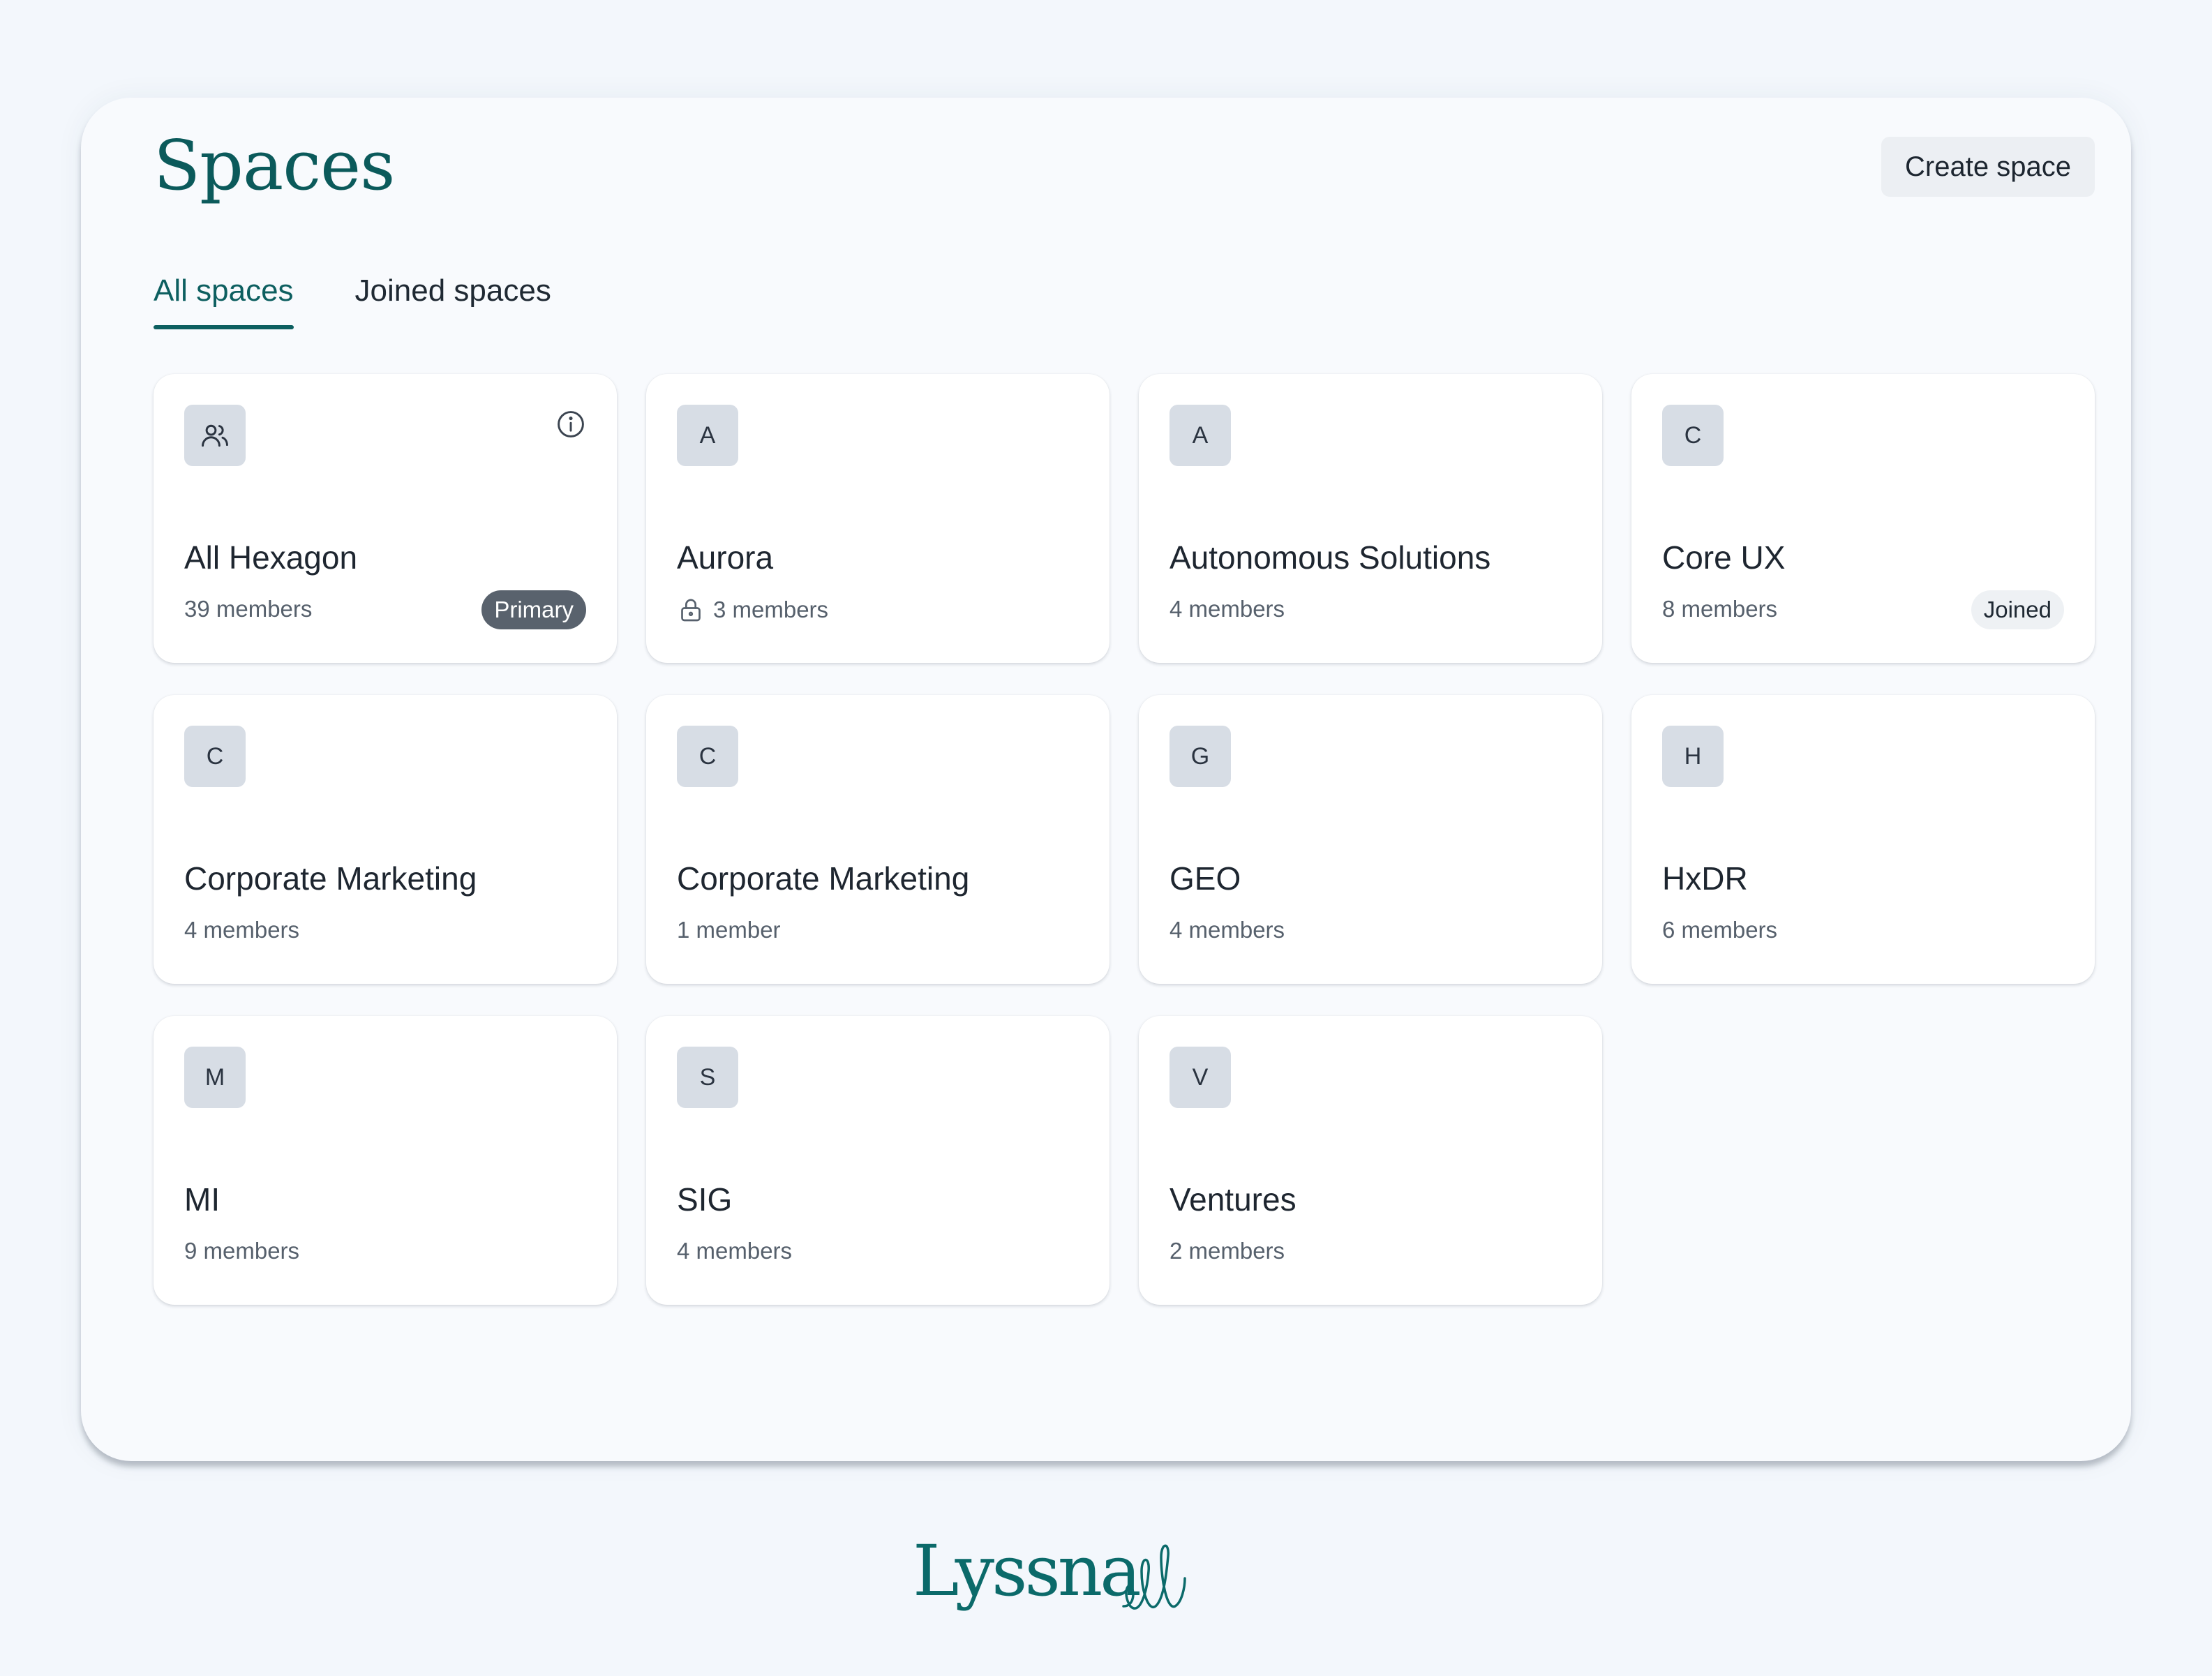 The width and height of the screenshot is (2212, 1676). Describe the element at coordinates (877, 839) in the screenshot. I see `space-card-corporate-marketing: C Corporate Marketing 1 member` at that location.